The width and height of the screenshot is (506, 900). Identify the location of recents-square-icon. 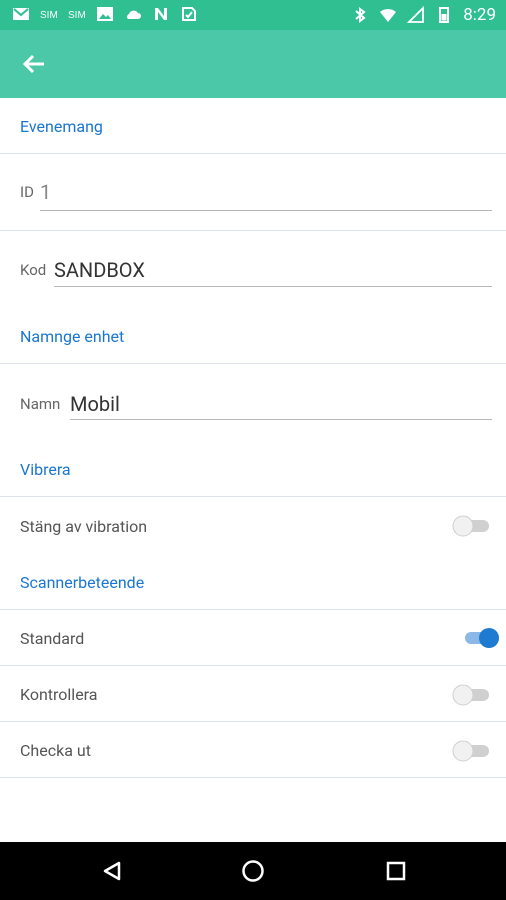
(396, 871).